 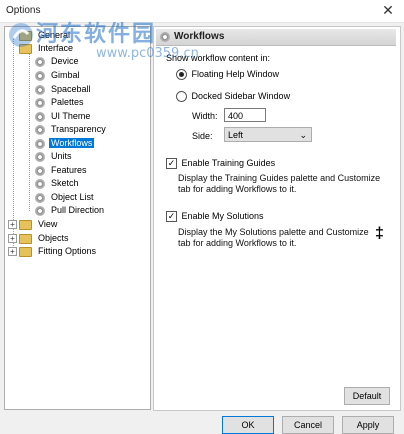 What do you see at coordinates (33, 224) in the screenshot?
I see `tree-item-view: + View` at bounding box center [33, 224].